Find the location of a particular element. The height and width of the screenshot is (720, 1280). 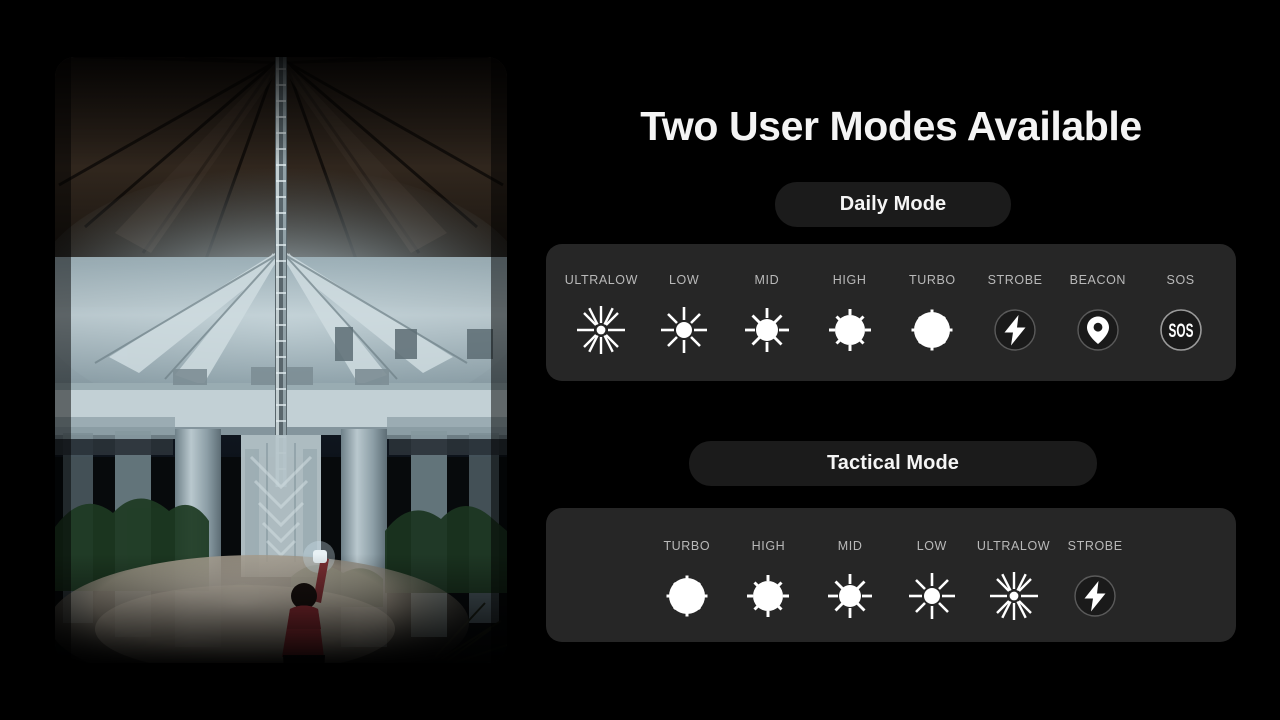

tactical-mode-panel: TURBO HIGH MID LOW ULTRALOW STROBE is located at coordinates (891, 575).